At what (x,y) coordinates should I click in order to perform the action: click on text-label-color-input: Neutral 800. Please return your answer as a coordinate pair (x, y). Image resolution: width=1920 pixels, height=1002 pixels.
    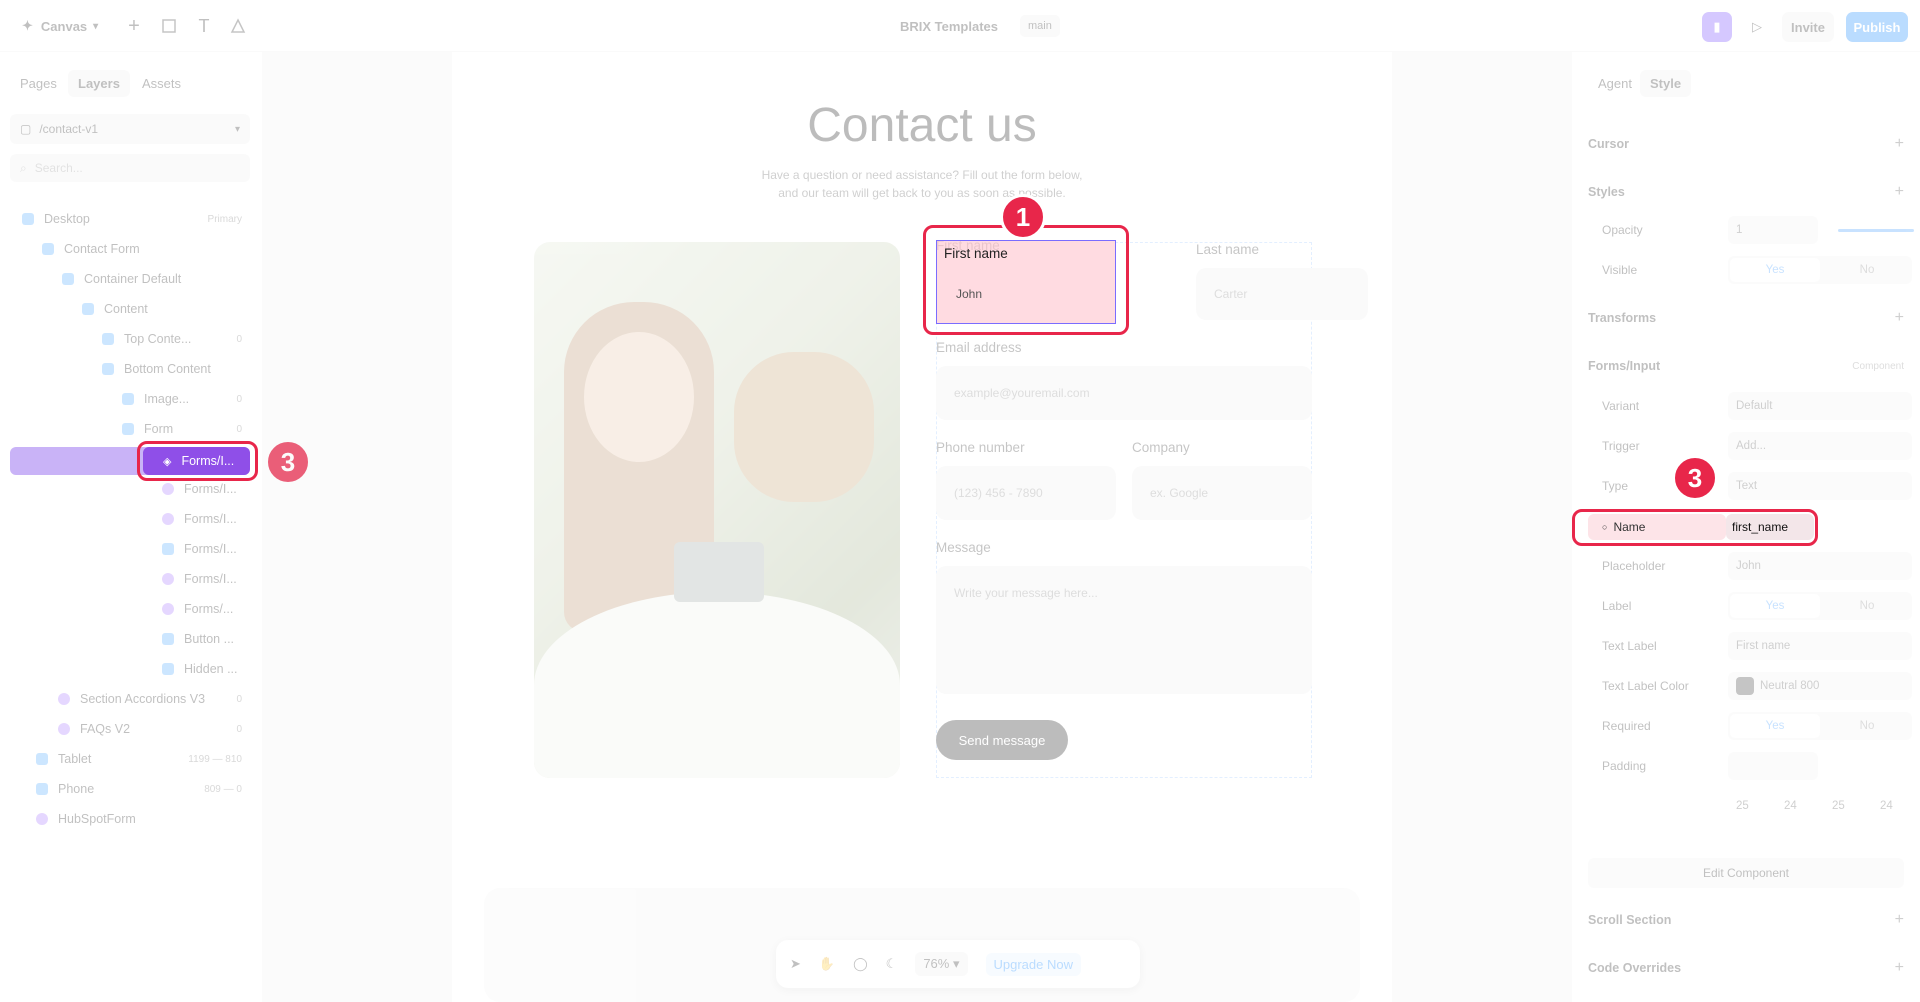
    Looking at the image, I should click on (1820, 686).